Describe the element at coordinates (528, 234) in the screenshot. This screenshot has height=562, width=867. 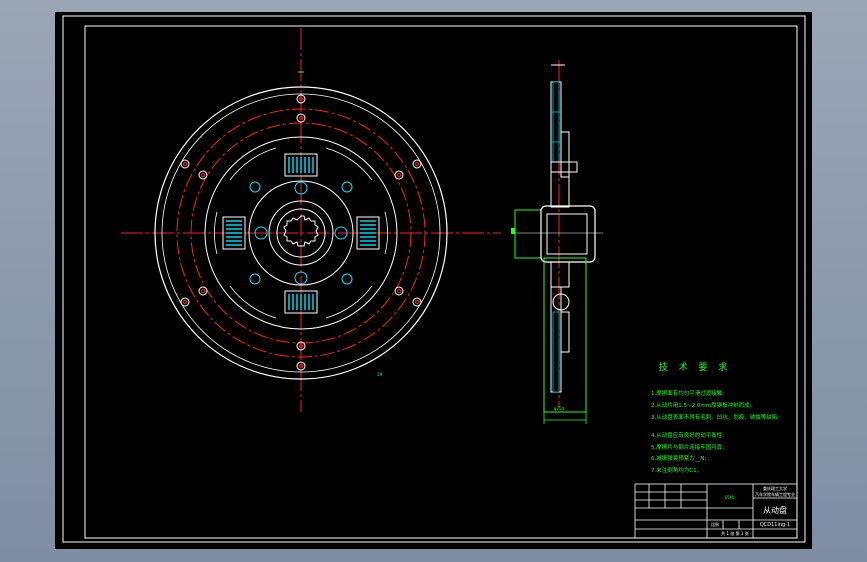
I see `hub-section-green` at that location.